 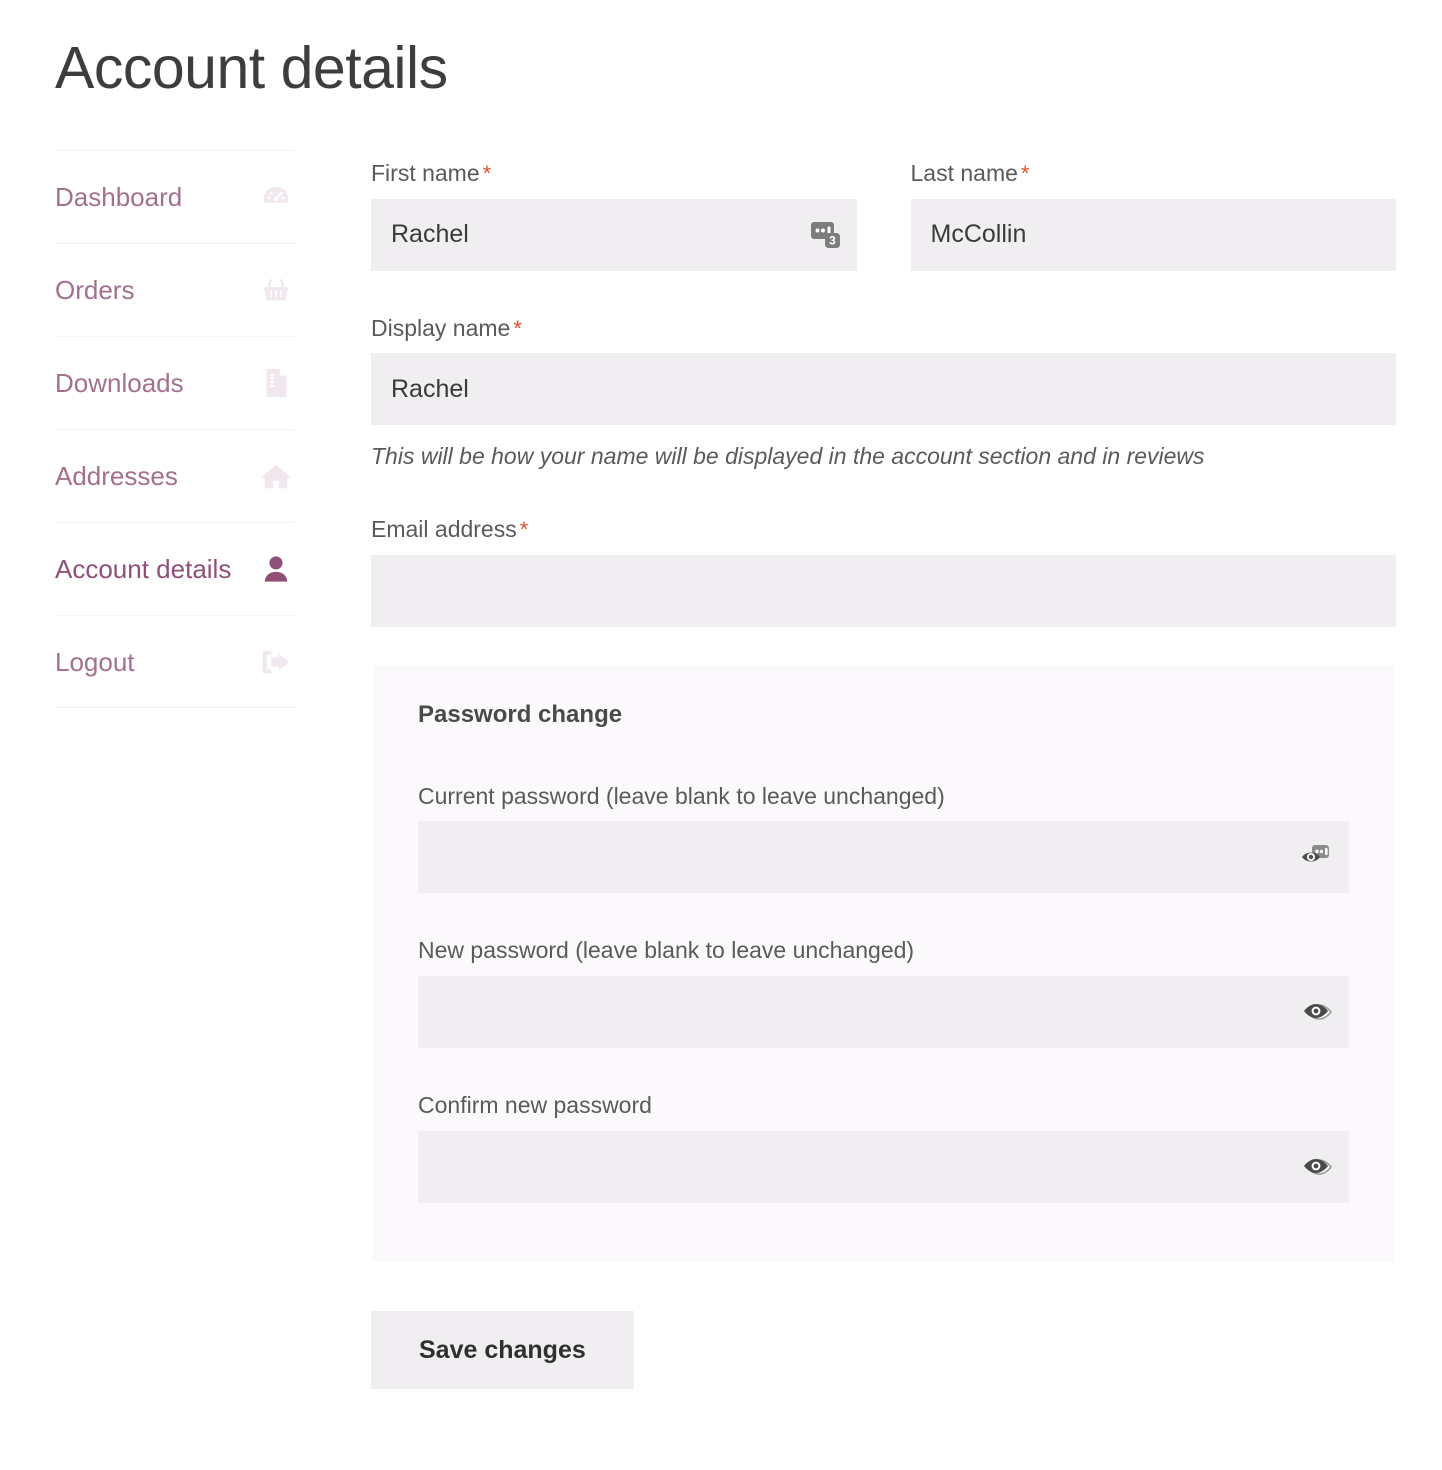 I want to click on home-icon, so click(x=276, y=476).